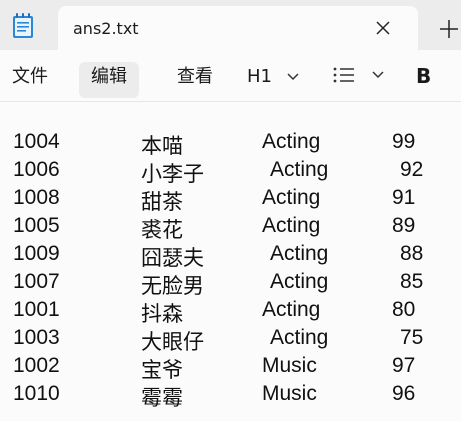 The height and width of the screenshot is (421, 461). Describe the element at coordinates (23, 25) in the screenshot. I see `notepad-icon` at that location.